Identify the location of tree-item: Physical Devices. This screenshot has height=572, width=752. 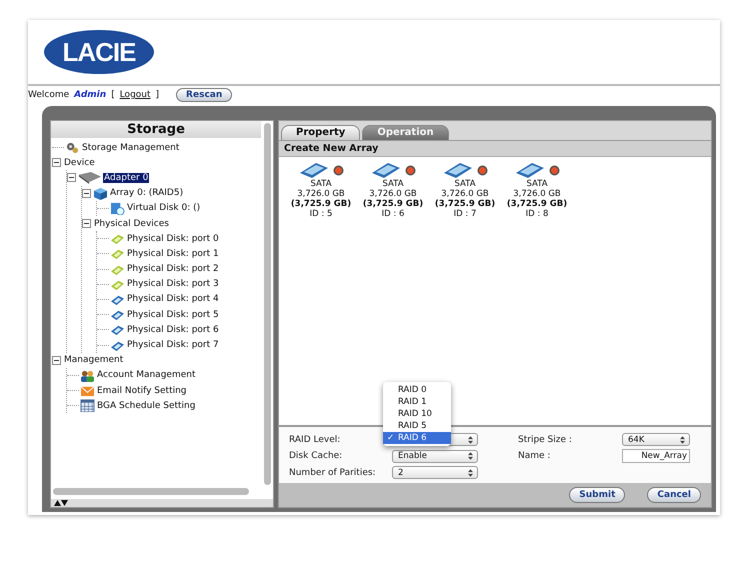
(131, 223).